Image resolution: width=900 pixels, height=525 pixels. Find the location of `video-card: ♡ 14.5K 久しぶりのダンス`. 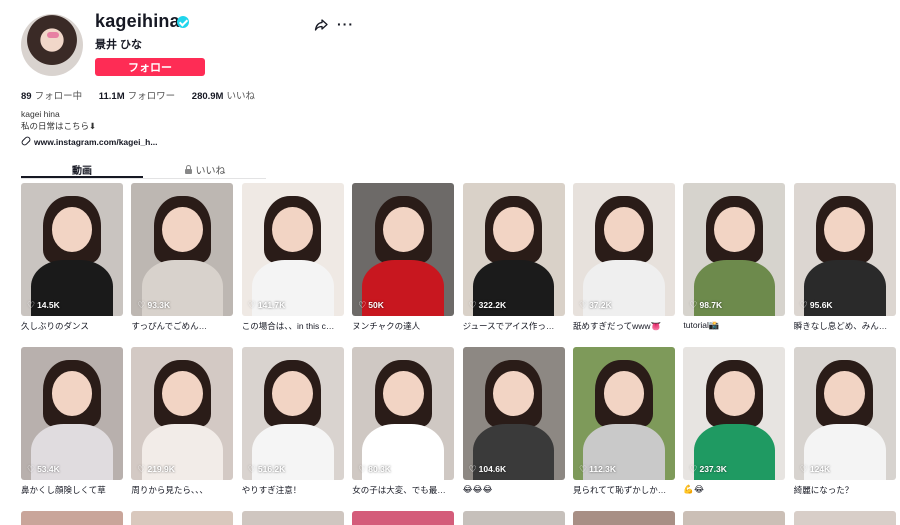

video-card: ♡ 14.5K 久しぶりのダンス is located at coordinates (72, 257).